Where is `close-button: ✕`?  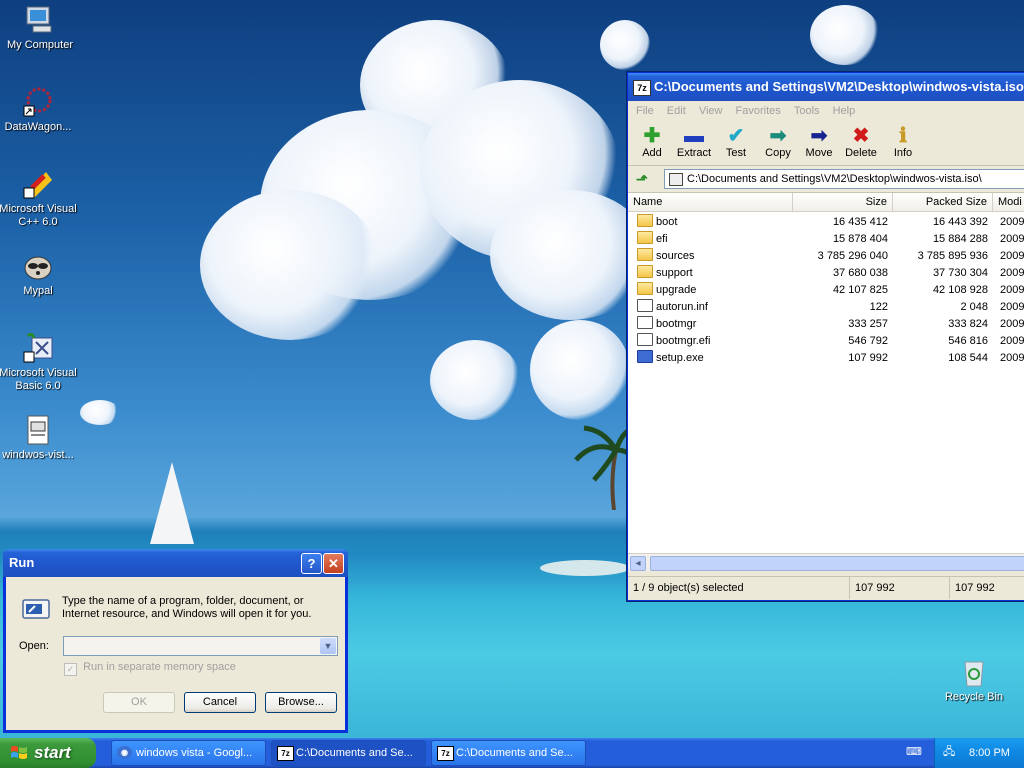
close-button: ✕ is located at coordinates (333, 563).